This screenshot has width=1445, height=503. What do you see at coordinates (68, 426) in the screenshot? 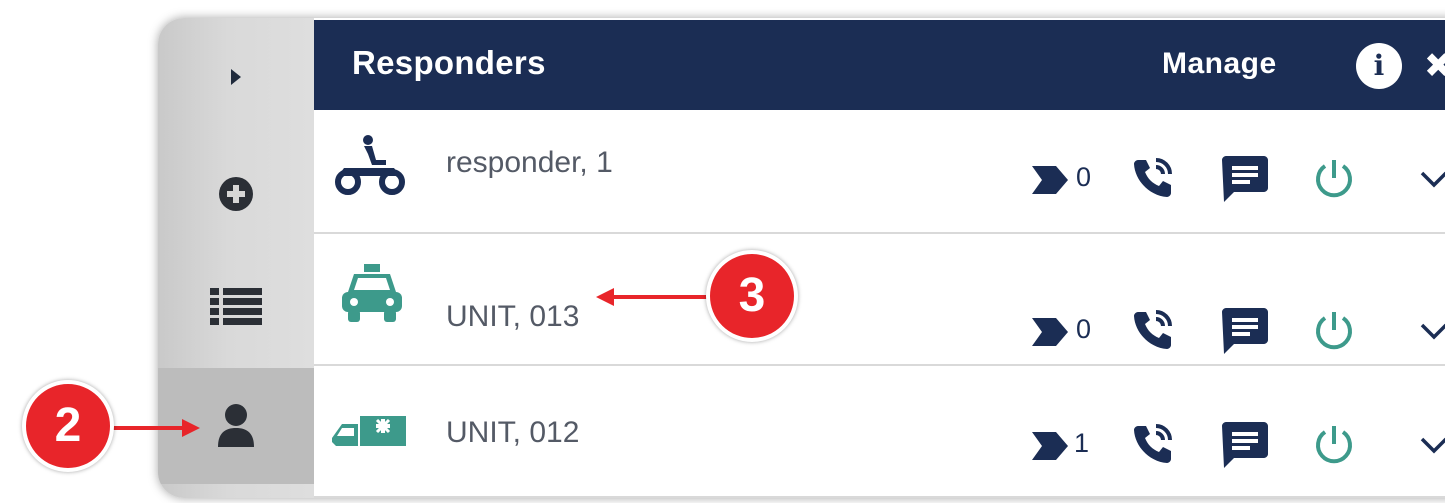
I see `callout-2: 2` at bounding box center [68, 426].